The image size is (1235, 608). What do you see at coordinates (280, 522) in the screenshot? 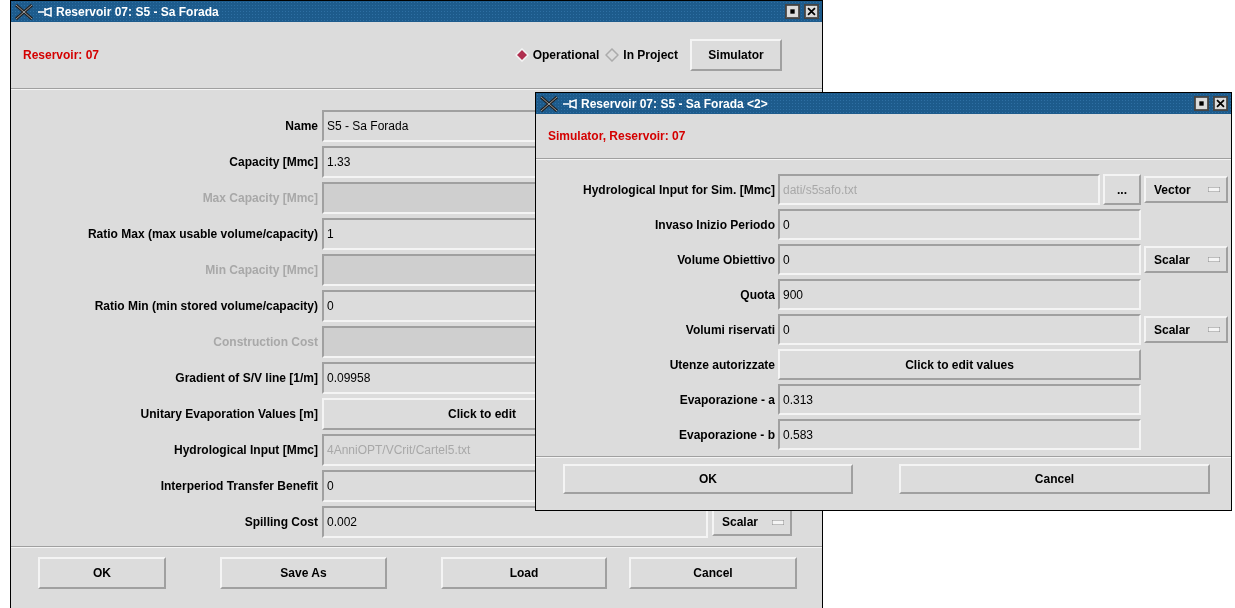
I see `field-label: Spilling Cost` at bounding box center [280, 522].